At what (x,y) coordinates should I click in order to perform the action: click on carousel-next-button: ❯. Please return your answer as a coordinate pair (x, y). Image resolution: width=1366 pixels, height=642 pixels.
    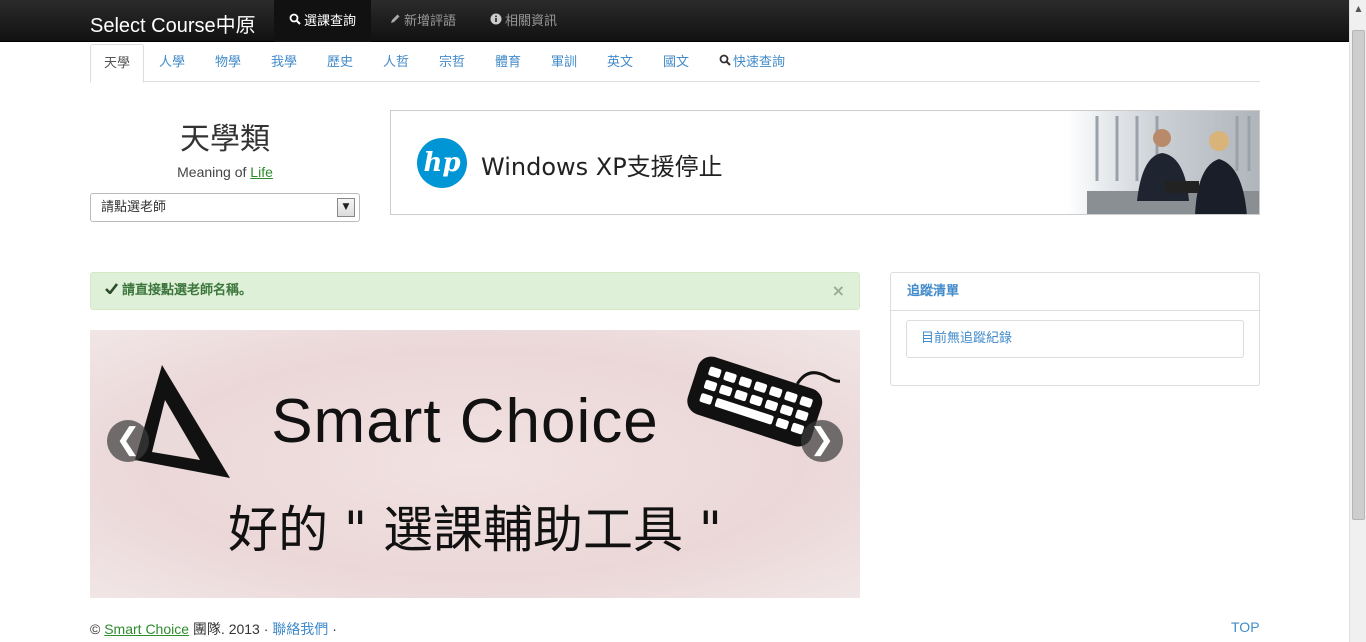
    Looking at the image, I should click on (822, 441).